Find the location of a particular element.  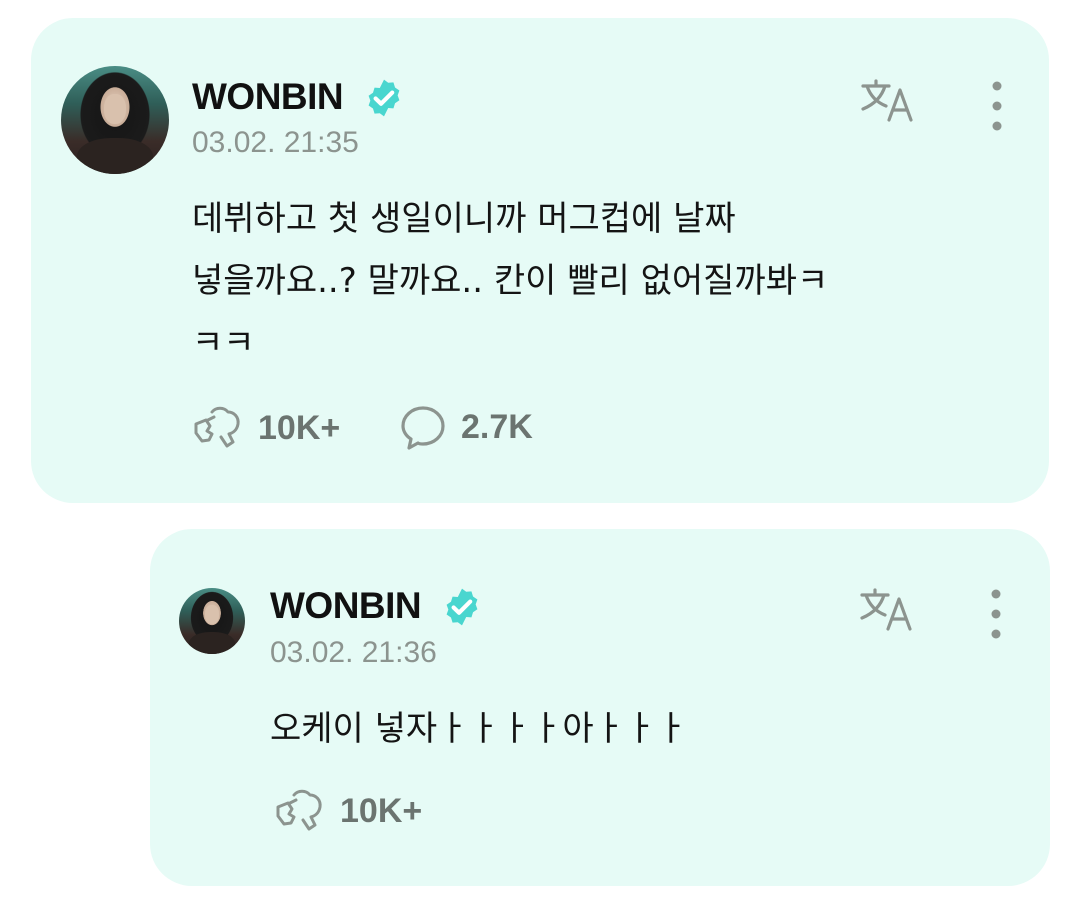

comment-button: 2.7K is located at coordinates (466, 427).